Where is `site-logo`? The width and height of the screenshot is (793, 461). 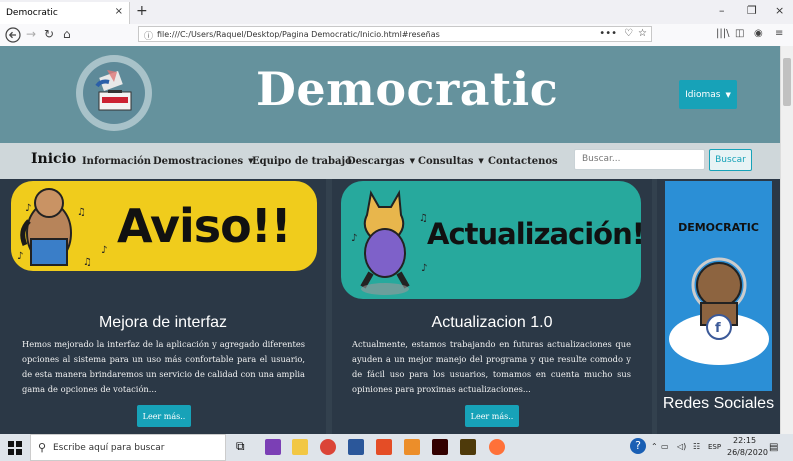
site-logo is located at coordinates (114, 93).